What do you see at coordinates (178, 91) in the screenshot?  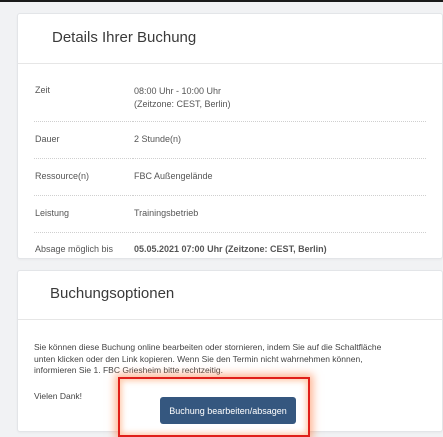 I see `time-range: 08:00 Uhr - 10:00 Uhr` at bounding box center [178, 91].